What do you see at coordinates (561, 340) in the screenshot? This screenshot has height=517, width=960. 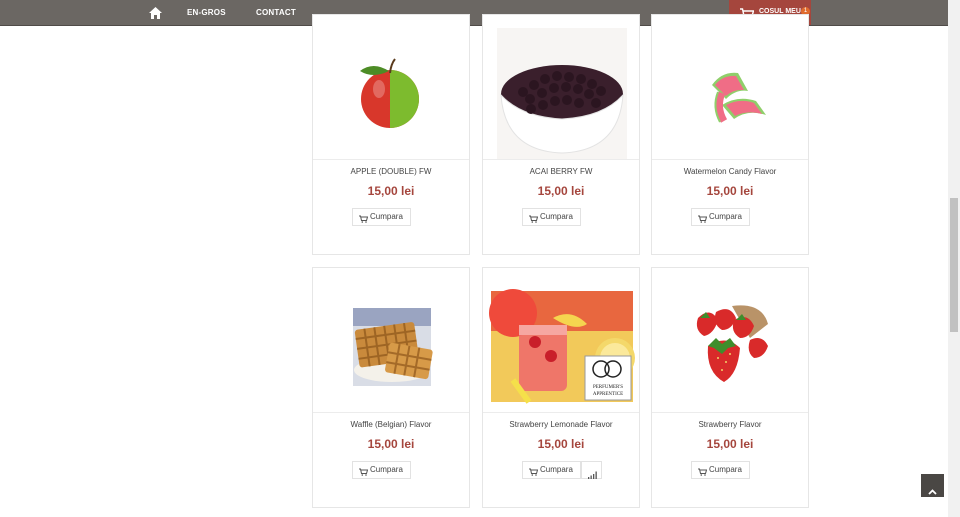 I see `product-image-strawberry-lemonade: PERFUMER'S APPRENTICE` at bounding box center [561, 340].